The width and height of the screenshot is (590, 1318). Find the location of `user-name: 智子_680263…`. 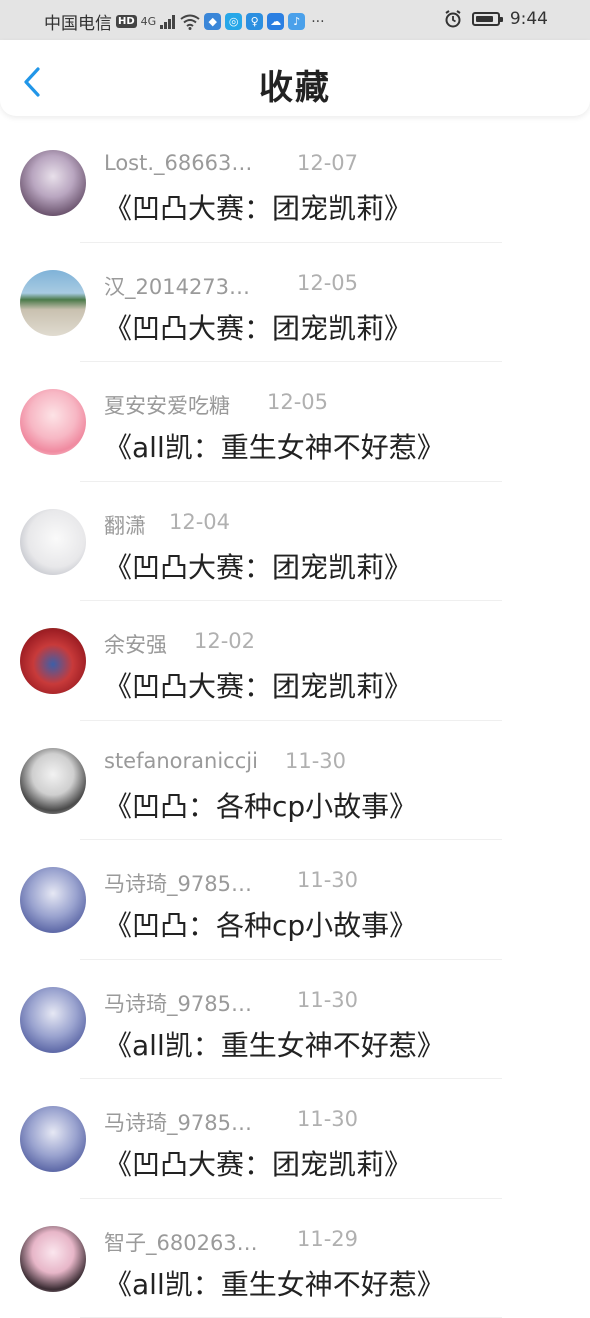

user-name: 智子_680263… is located at coordinates (181, 1242).